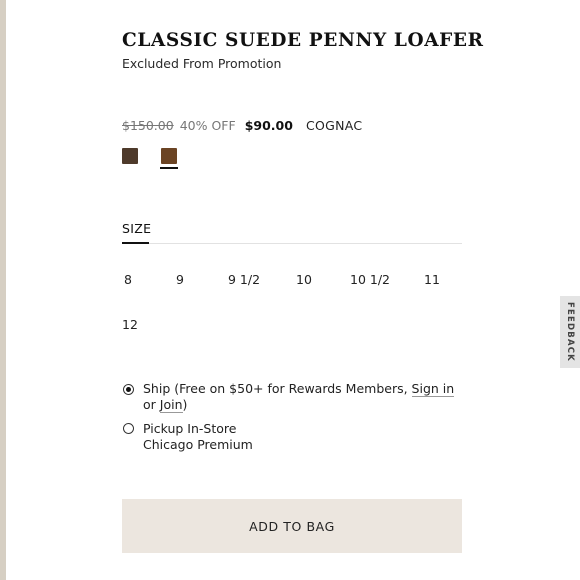  What do you see at coordinates (136, 228) in the screenshot?
I see `tab-size: SIZE` at bounding box center [136, 228].